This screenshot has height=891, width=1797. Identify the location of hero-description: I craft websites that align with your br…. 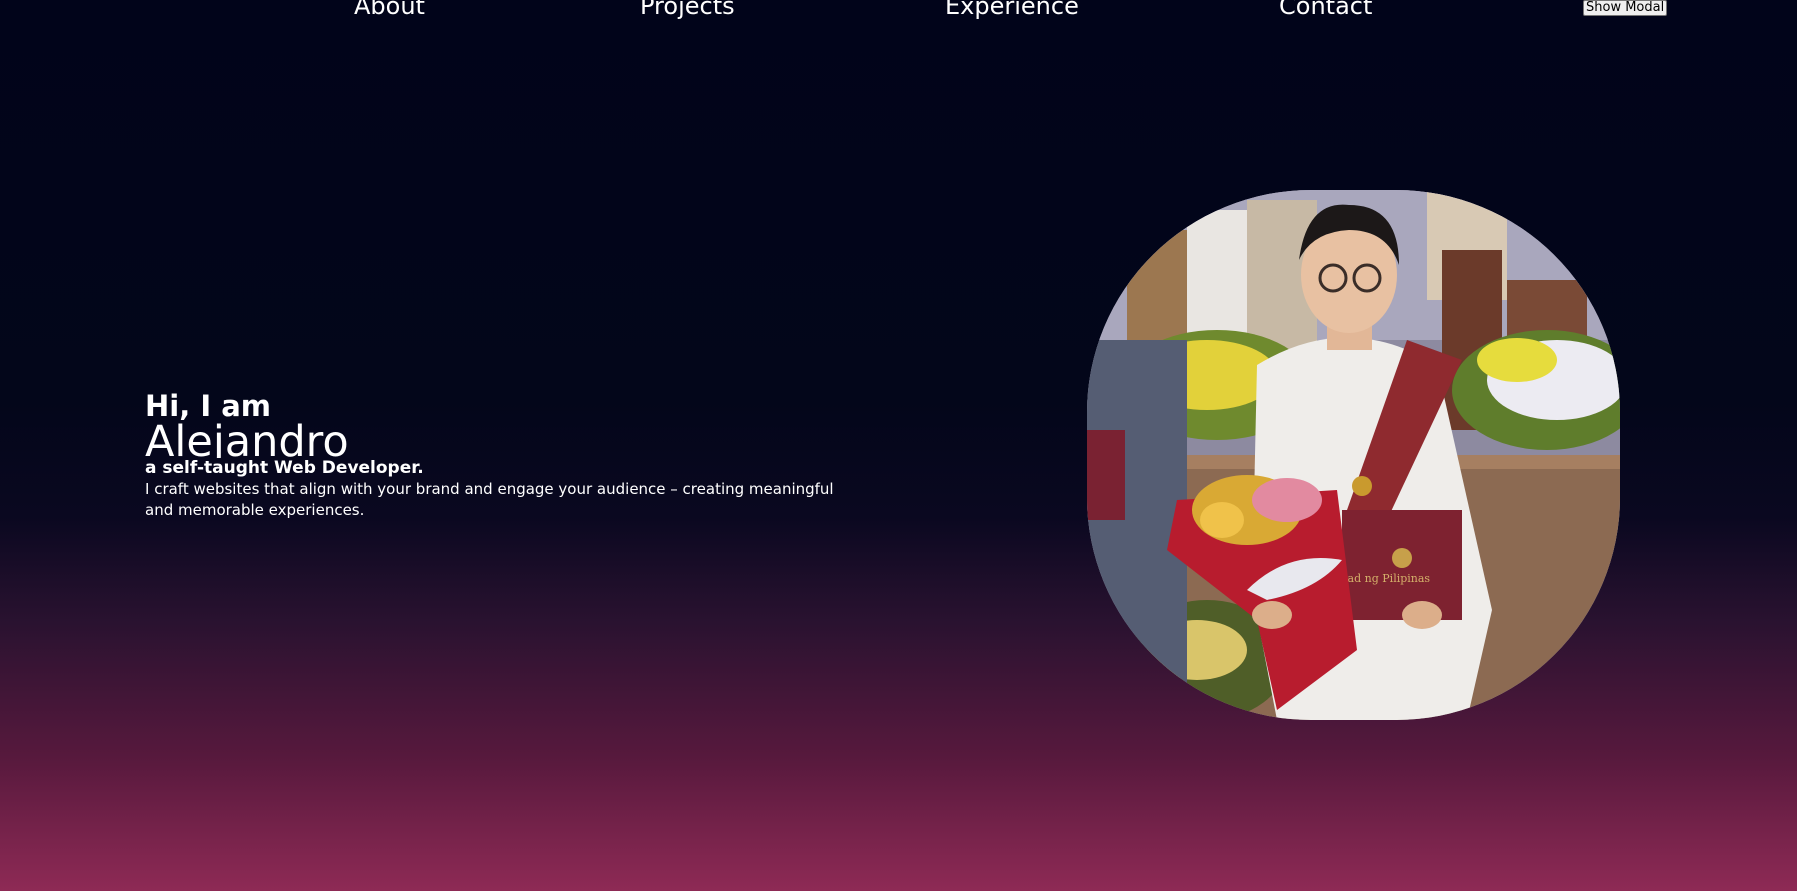
(489, 499).